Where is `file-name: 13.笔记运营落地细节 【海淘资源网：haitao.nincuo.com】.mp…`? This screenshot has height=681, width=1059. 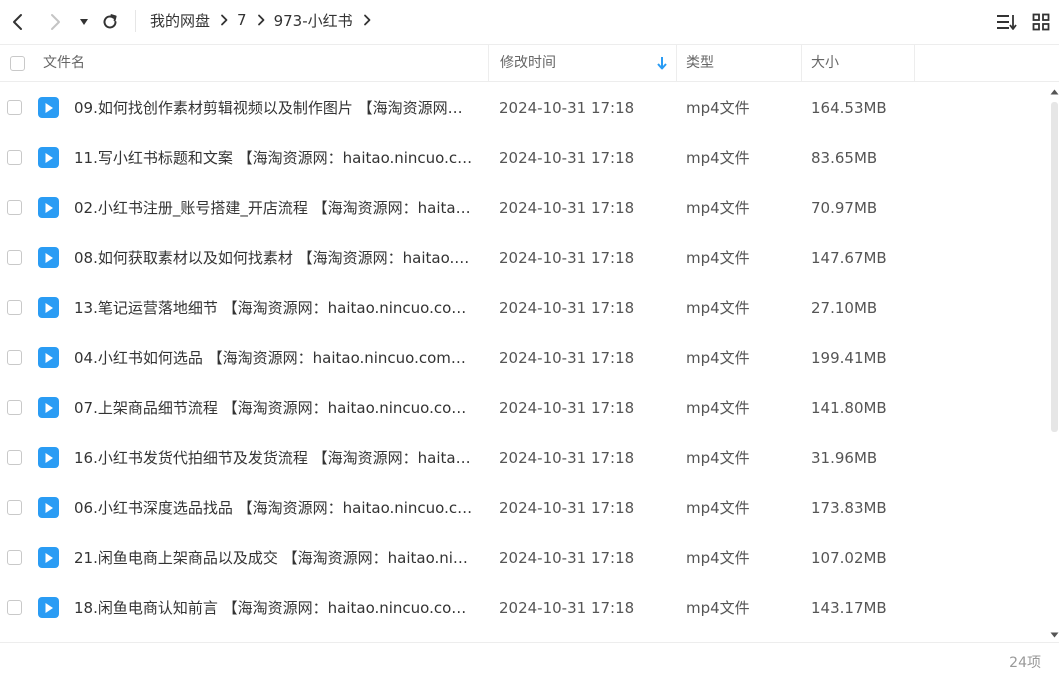
file-name: 13.笔记运营落地细节 【海淘资源网：haitao.nincuo.com】.mp… is located at coordinates (275, 308).